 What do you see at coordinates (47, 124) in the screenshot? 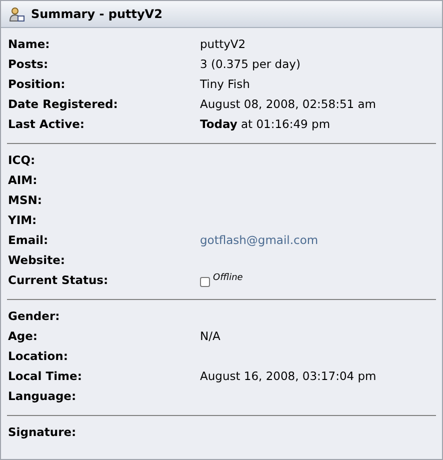
I see `field-label: Last Active:` at bounding box center [47, 124].